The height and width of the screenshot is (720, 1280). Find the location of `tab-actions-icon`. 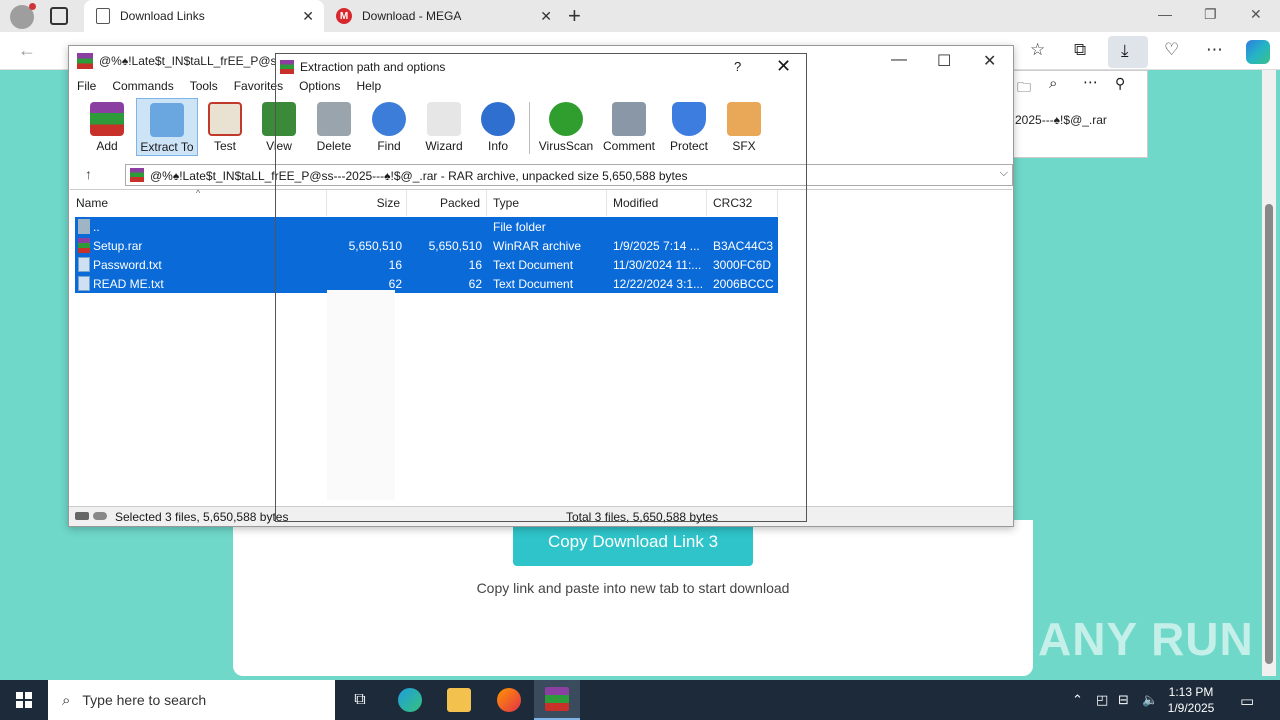

tab-actions-icon is located at coordinates (59, 16).